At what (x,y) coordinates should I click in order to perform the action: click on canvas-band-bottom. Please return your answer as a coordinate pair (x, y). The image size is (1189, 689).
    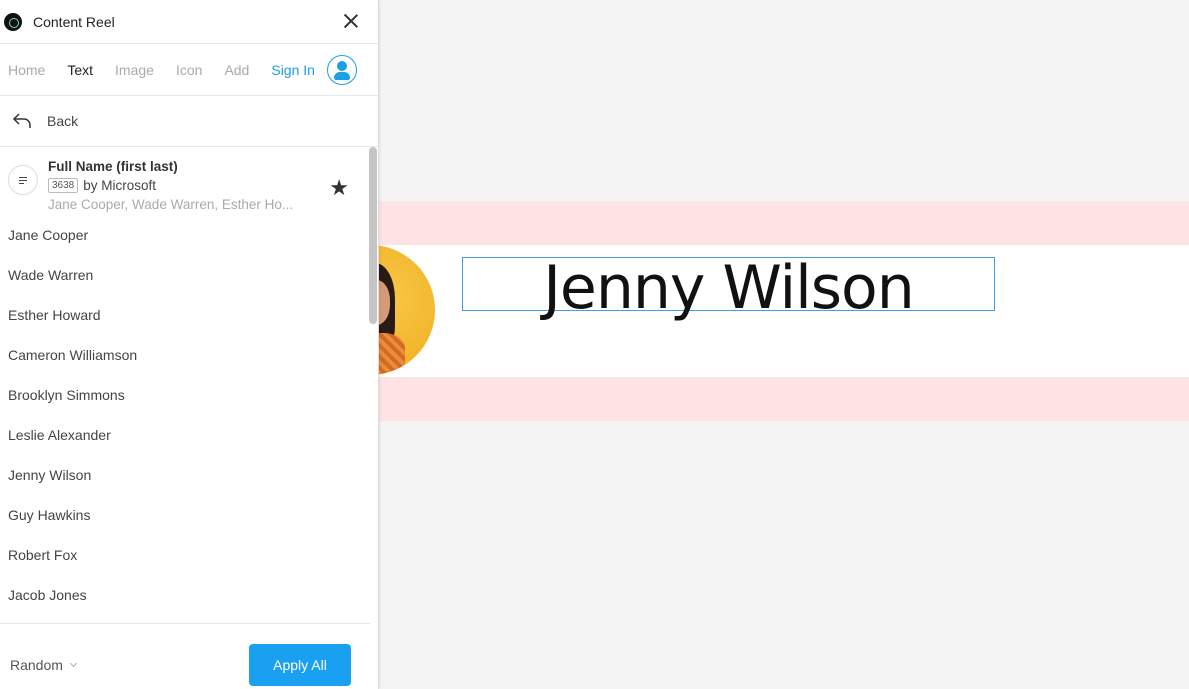
    Looking at the image, I should click on (784, 399).